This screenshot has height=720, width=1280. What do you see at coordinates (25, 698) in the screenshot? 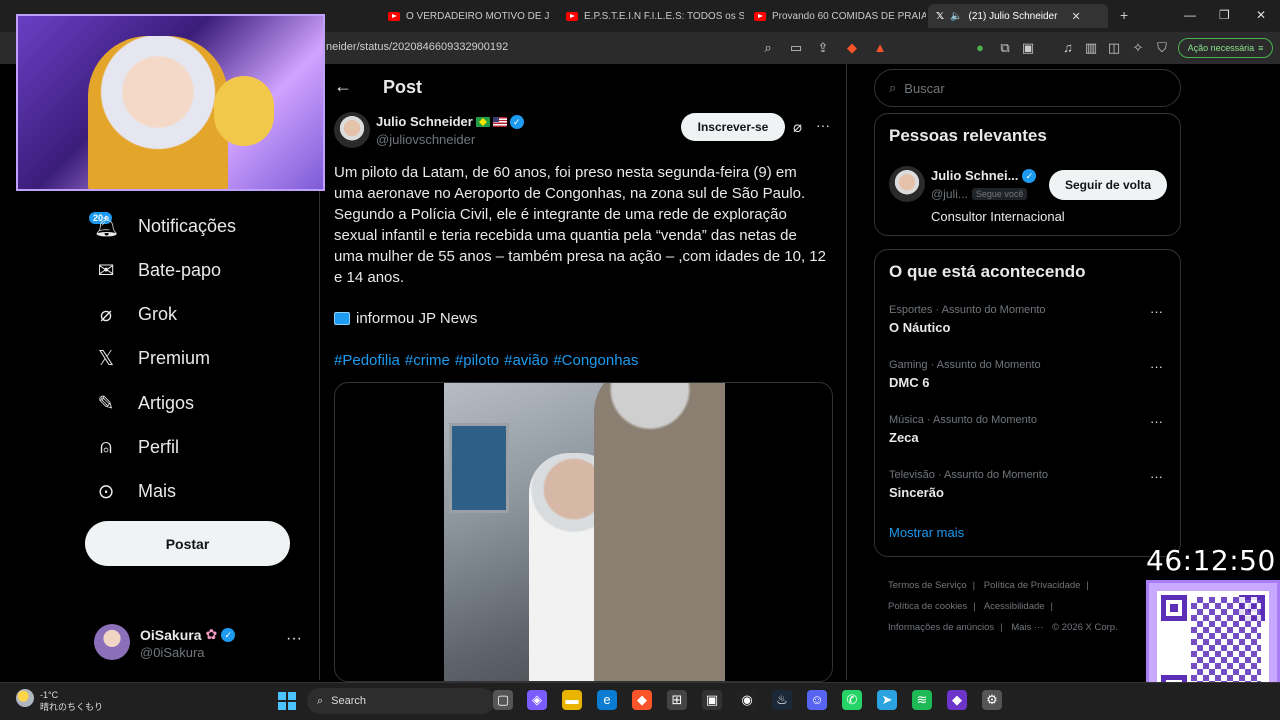
I see `weather-icon` at bounding box center [25, 698].